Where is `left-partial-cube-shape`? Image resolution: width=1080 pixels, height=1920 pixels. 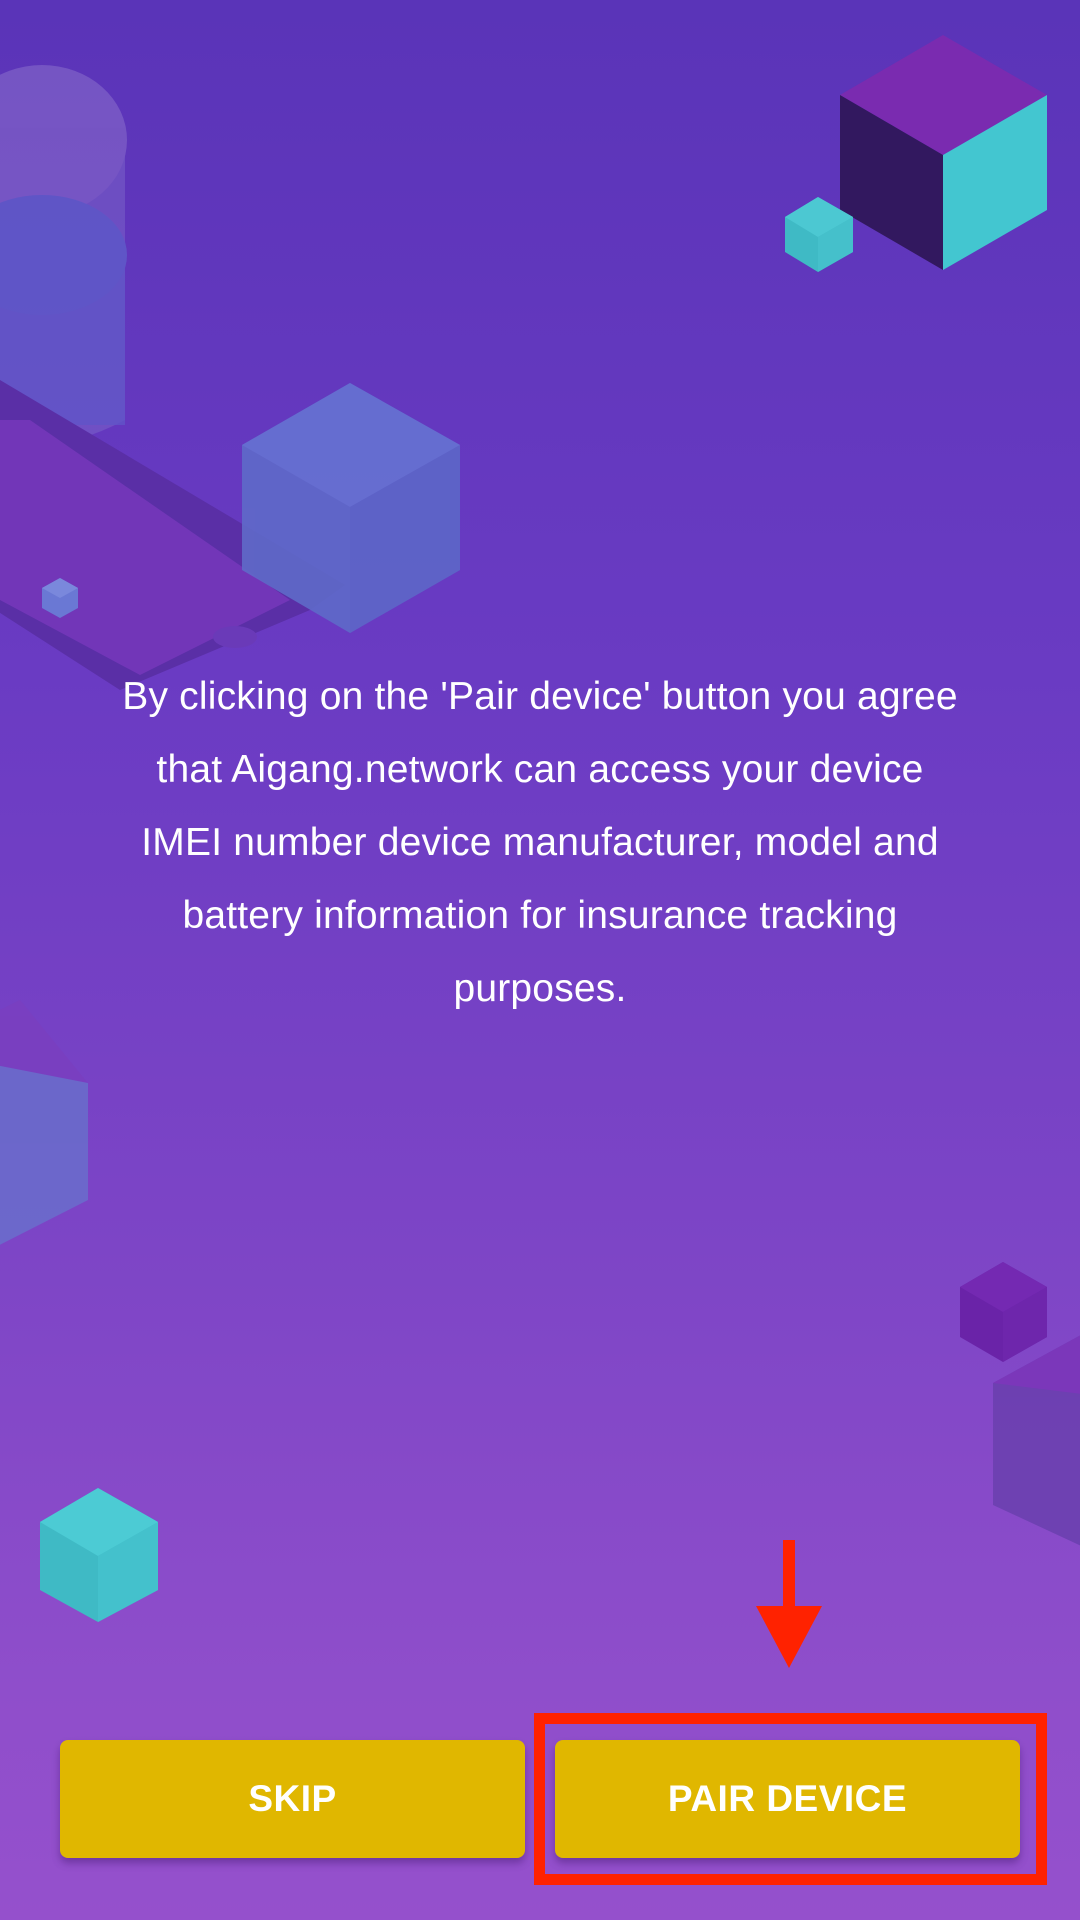 left-partial-cube-shape is located at coordinates (44, 1122).